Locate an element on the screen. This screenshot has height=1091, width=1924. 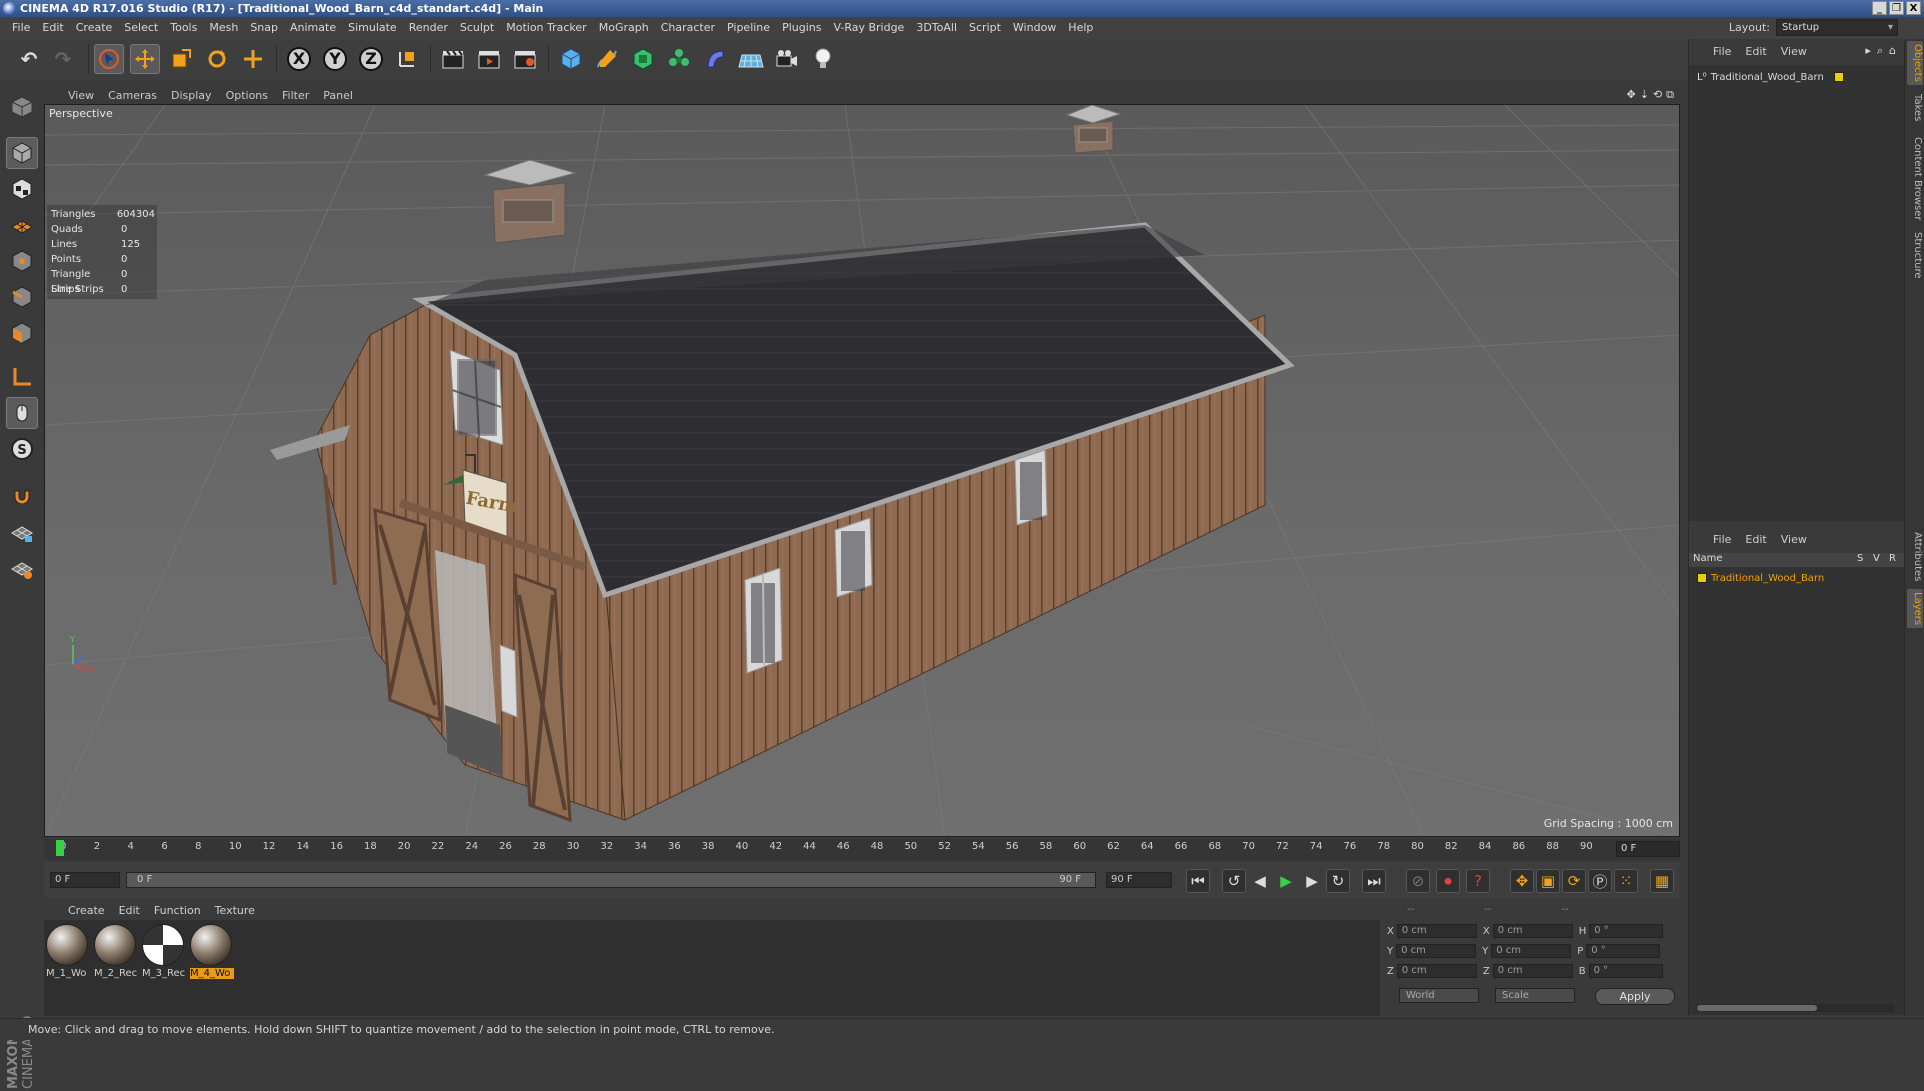
menu-edit: Edit is located at coordinates (52, 28).